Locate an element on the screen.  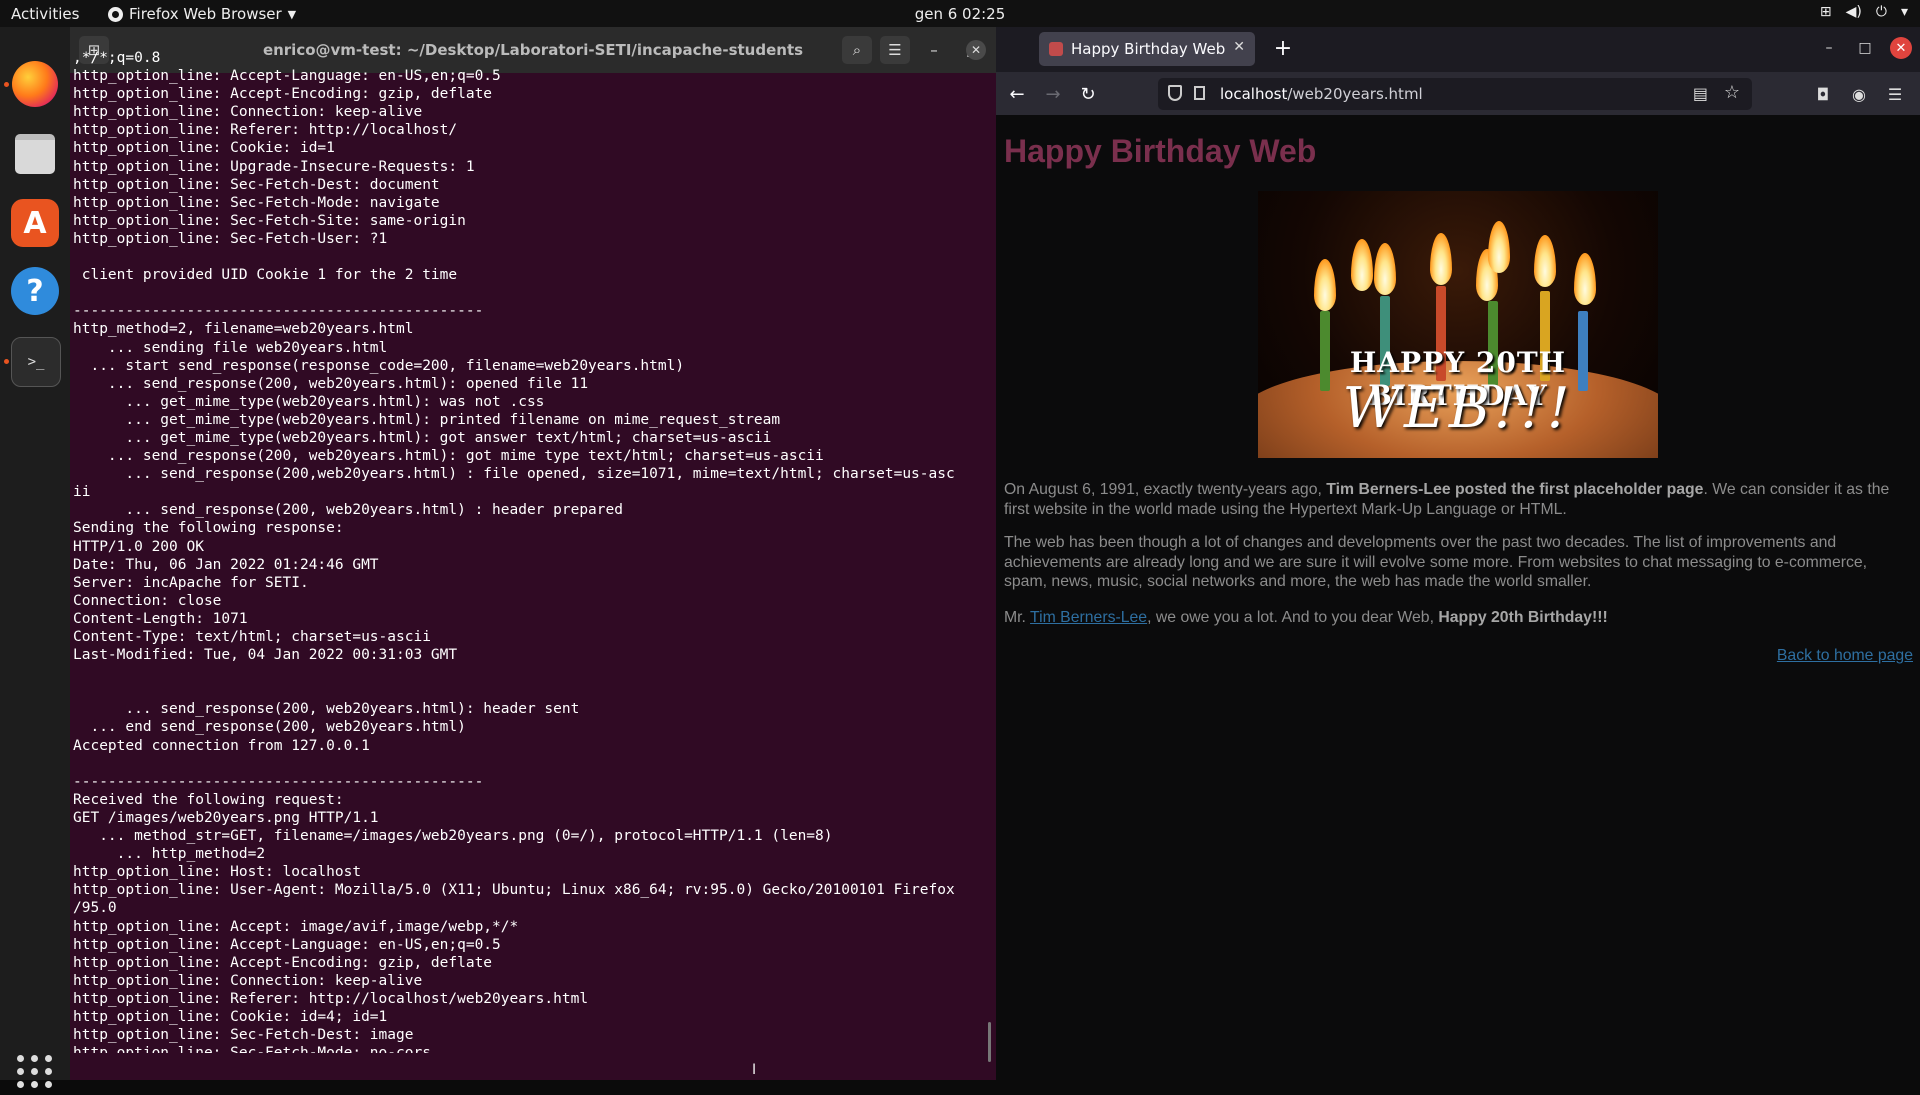
network-icon: ⊞ is located at coordinates (1825, 12).